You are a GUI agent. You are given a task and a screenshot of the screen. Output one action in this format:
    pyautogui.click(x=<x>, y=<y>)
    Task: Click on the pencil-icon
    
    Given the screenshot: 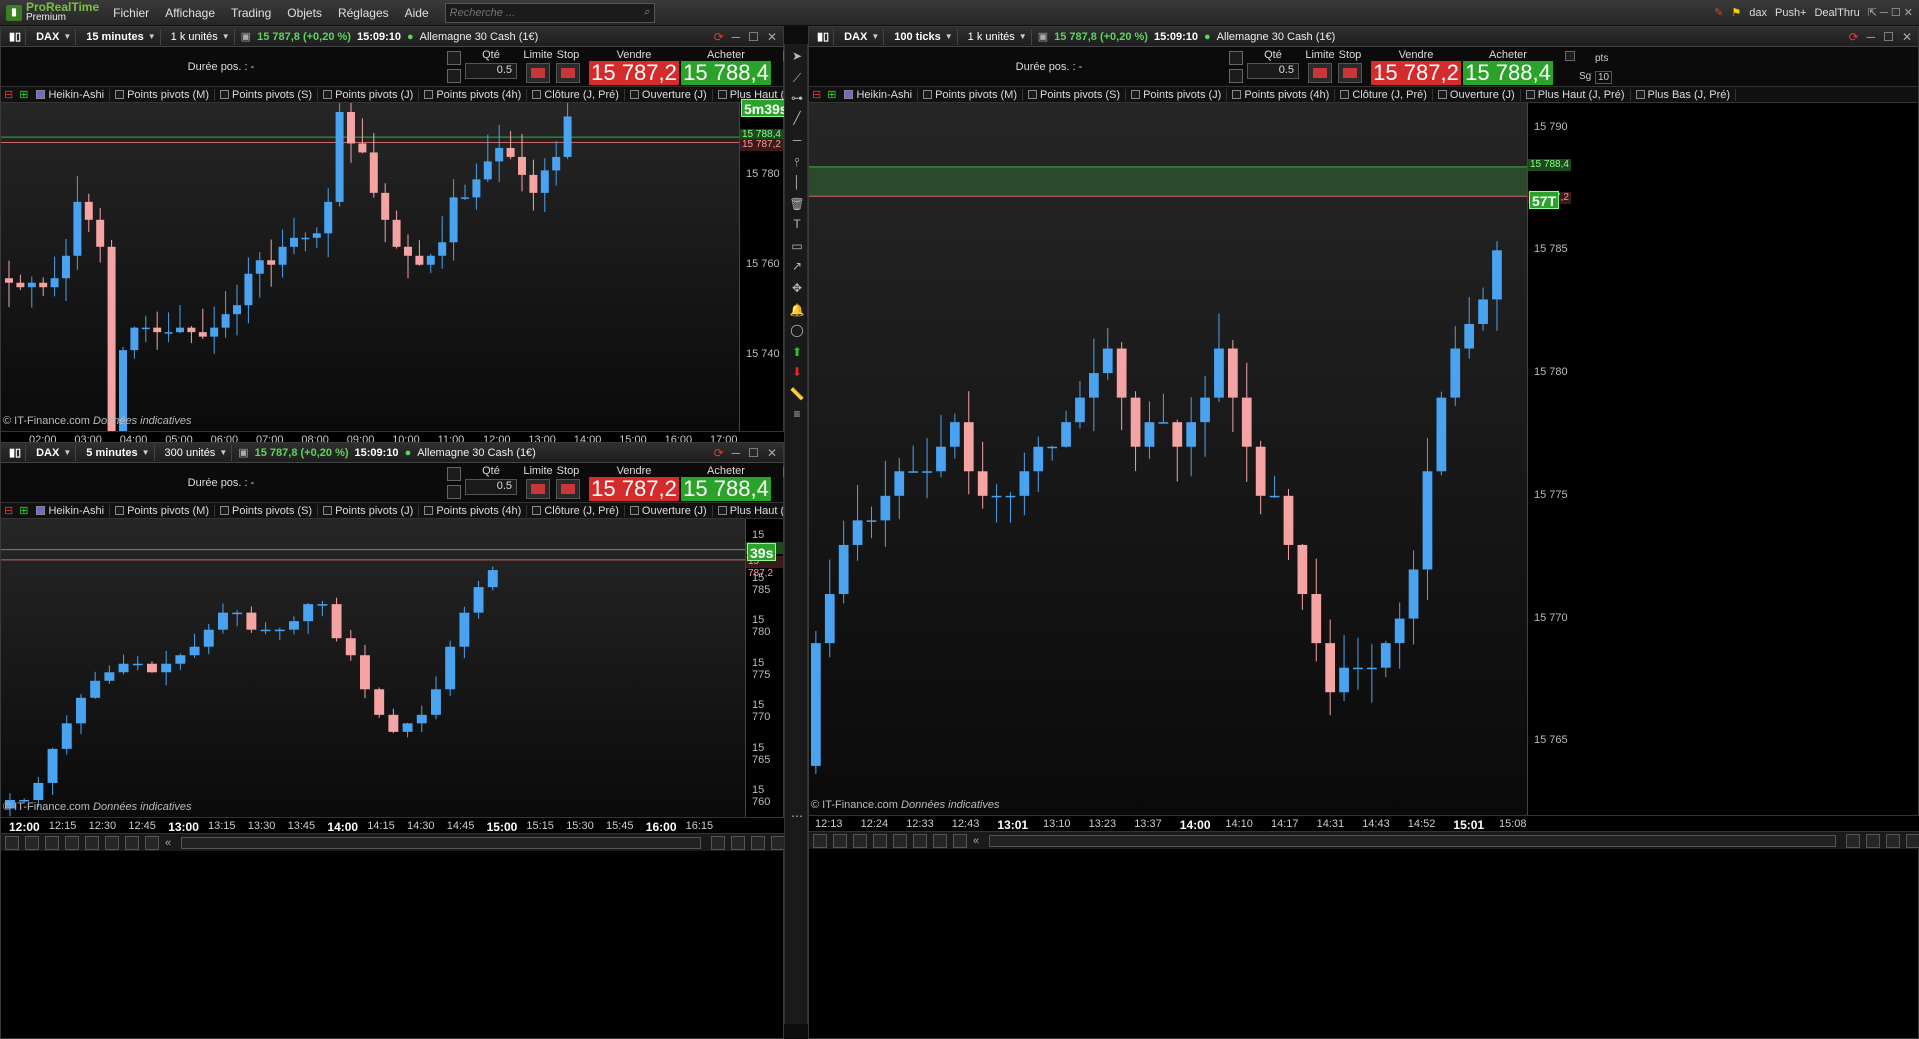 What is the action you would take?
    pyautogui.click(x=820, y=840)
    